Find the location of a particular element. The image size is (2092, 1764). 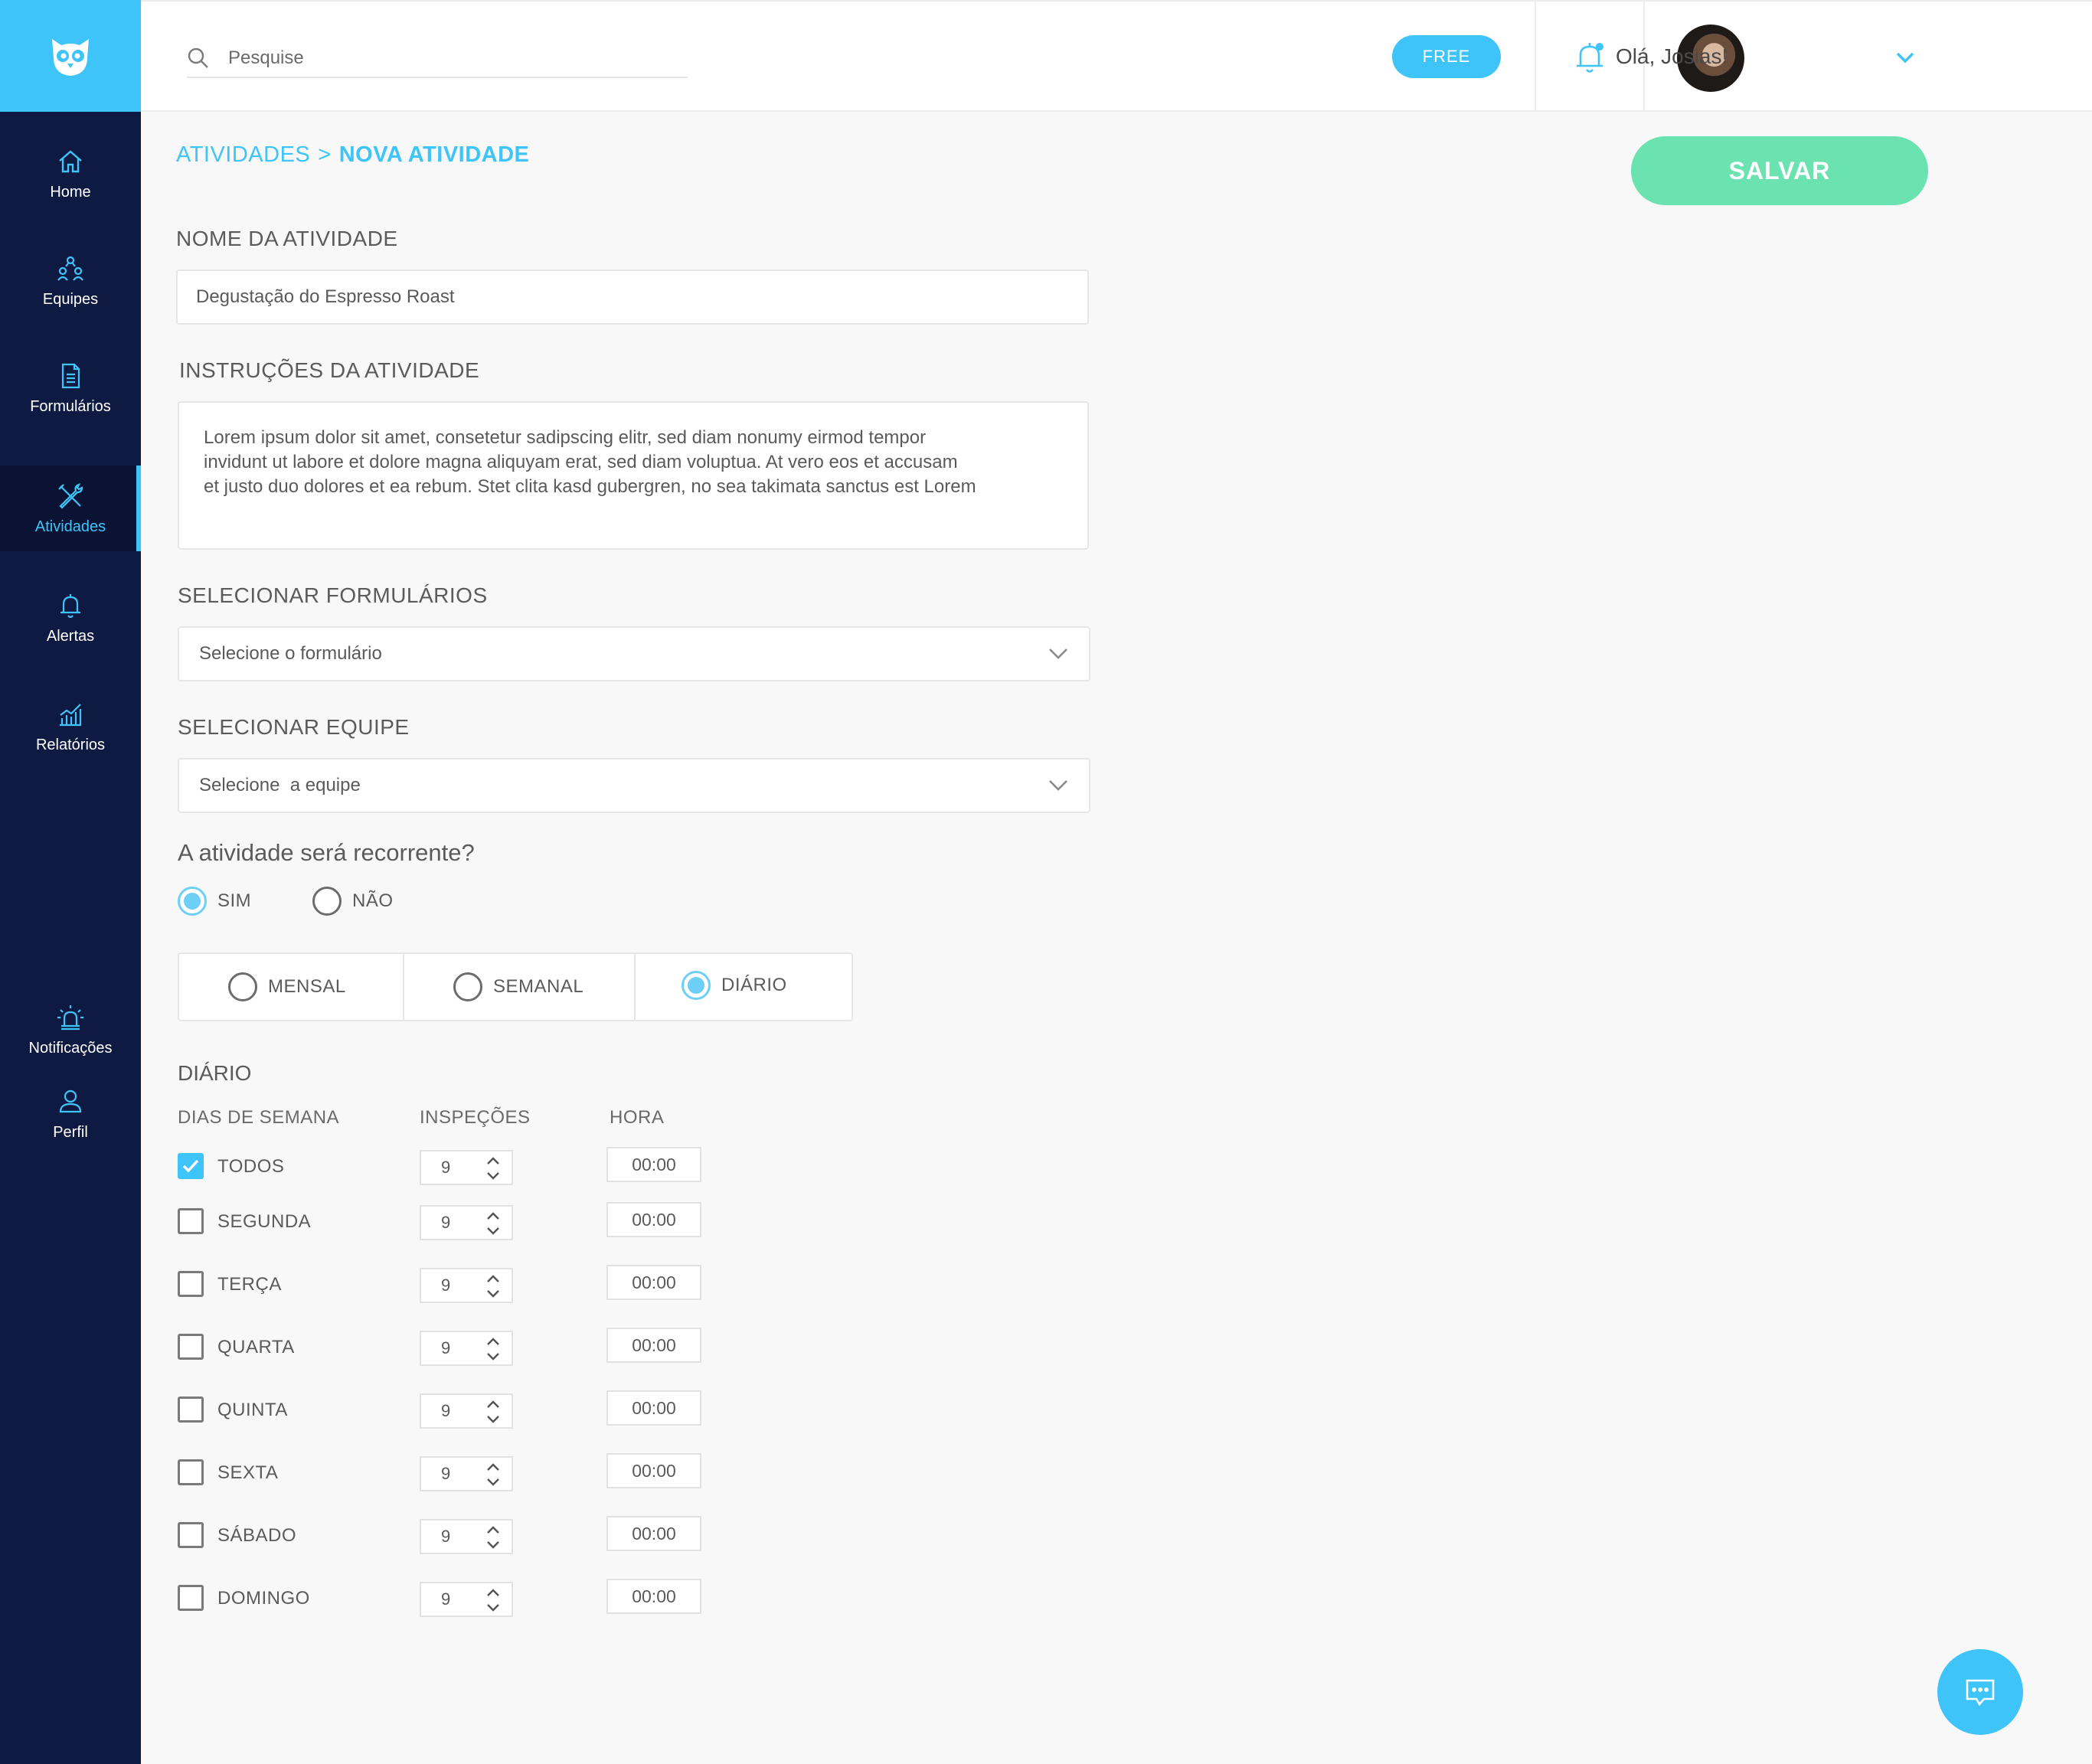

home-icon is located at coordinates (70, 161).